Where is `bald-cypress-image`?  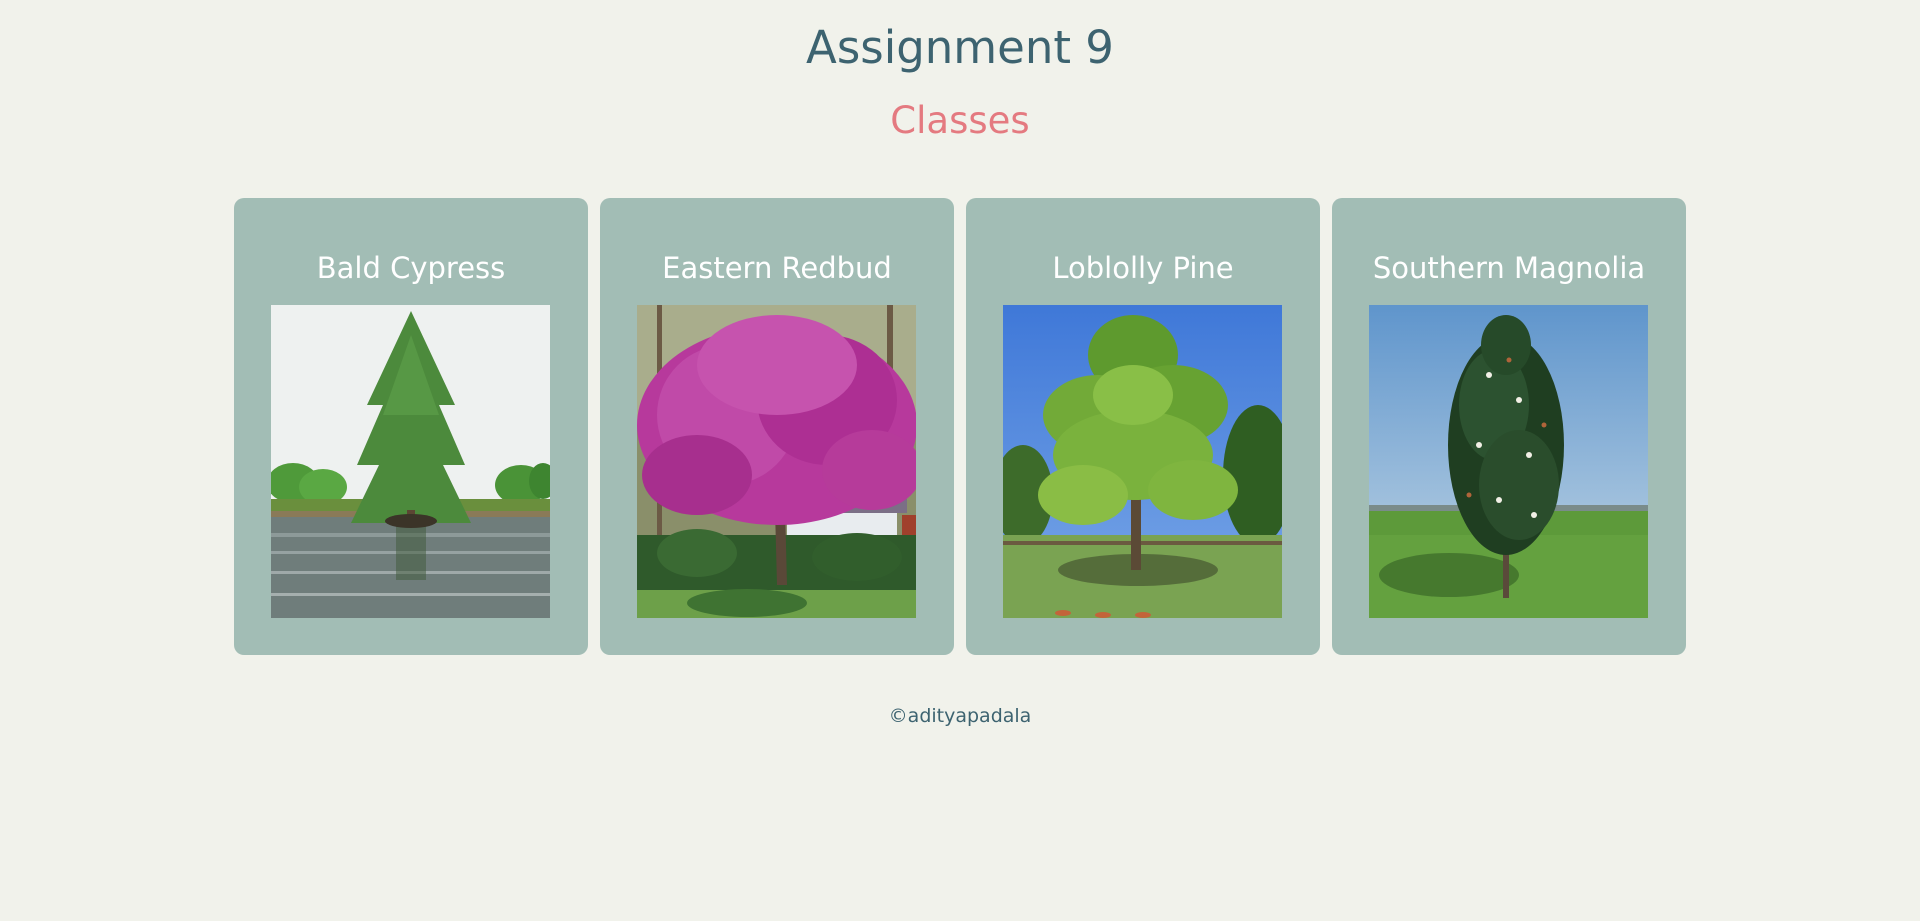
bald-cypress-image is located at coordinates (410, 461).